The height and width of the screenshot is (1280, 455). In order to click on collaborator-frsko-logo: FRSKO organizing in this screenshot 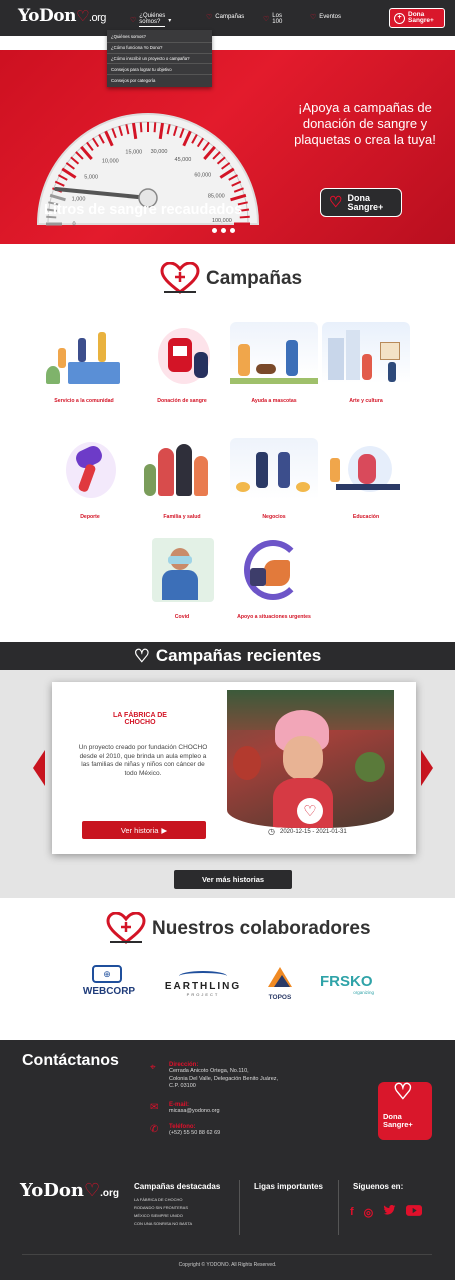, I will do `click(350, 985)`.